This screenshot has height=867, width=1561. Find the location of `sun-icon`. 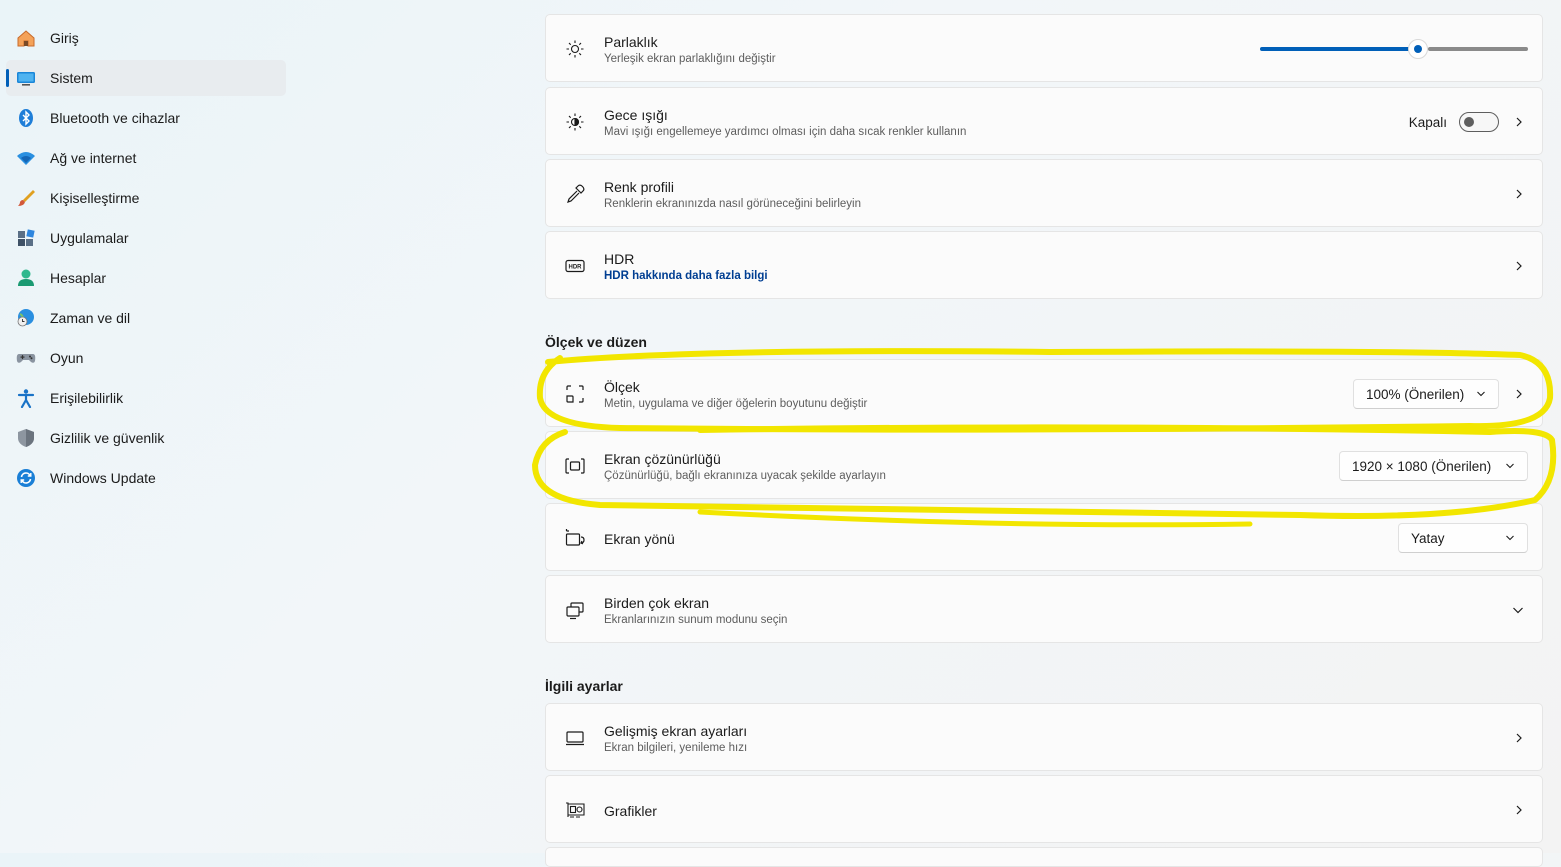

sun-icon is located at coordinates (575, 49).